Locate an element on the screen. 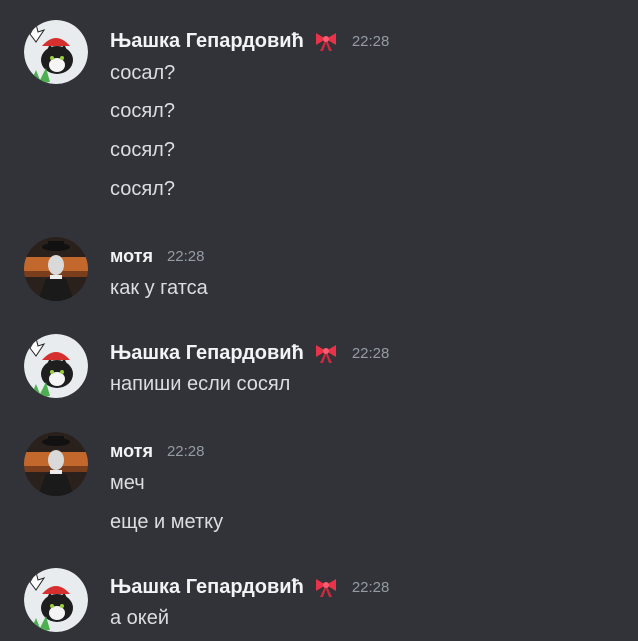  message-text: меч is located at coordinates (127, 483).